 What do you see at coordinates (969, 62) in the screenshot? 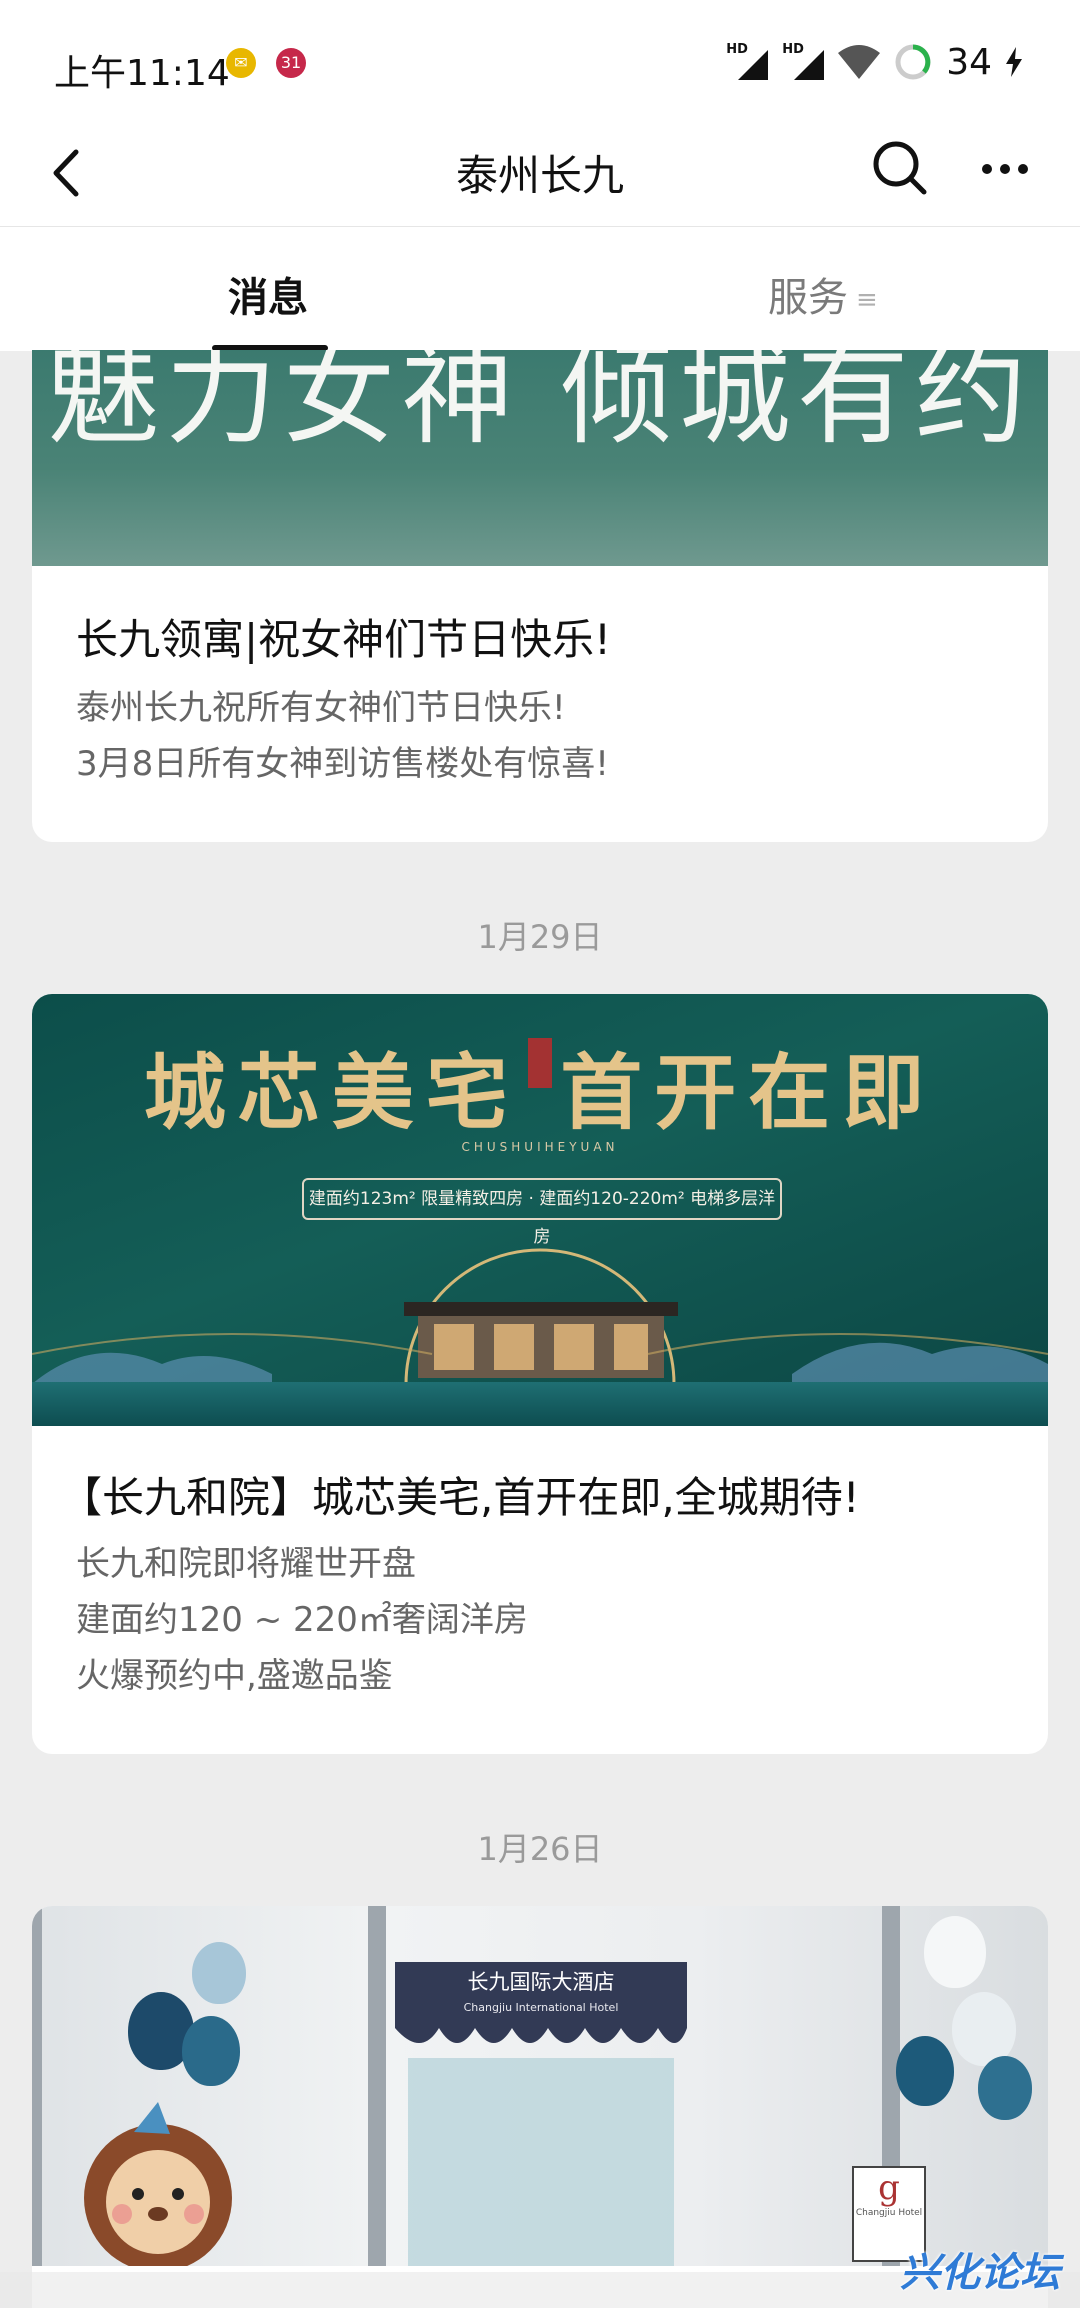
I see `battery-level: 34` at bounding box center [969, 62].